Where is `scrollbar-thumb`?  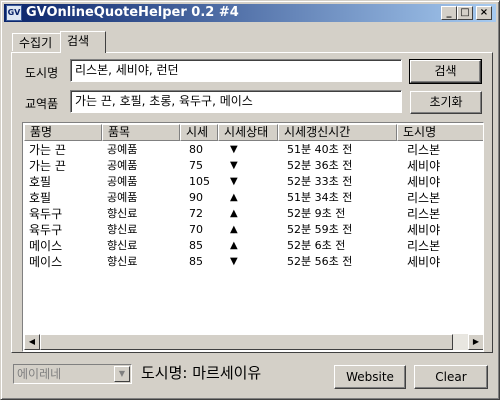
scrollbar-thumb is located at coordinates (246, 342).